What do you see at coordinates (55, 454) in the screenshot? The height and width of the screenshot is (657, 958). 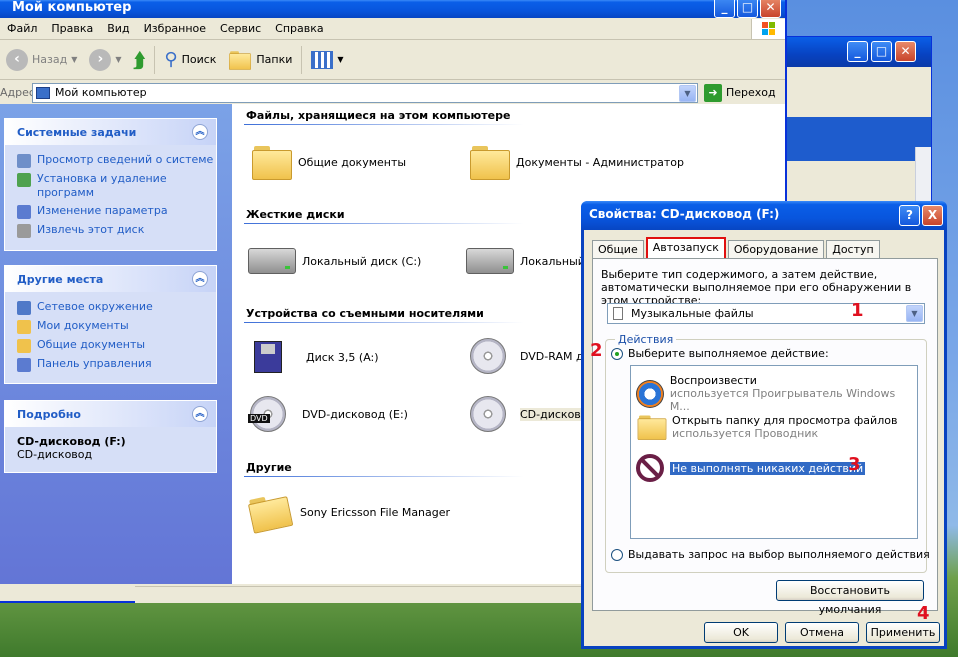 I see `details-type: CD-дисковод` at bounding box center [55, 454].